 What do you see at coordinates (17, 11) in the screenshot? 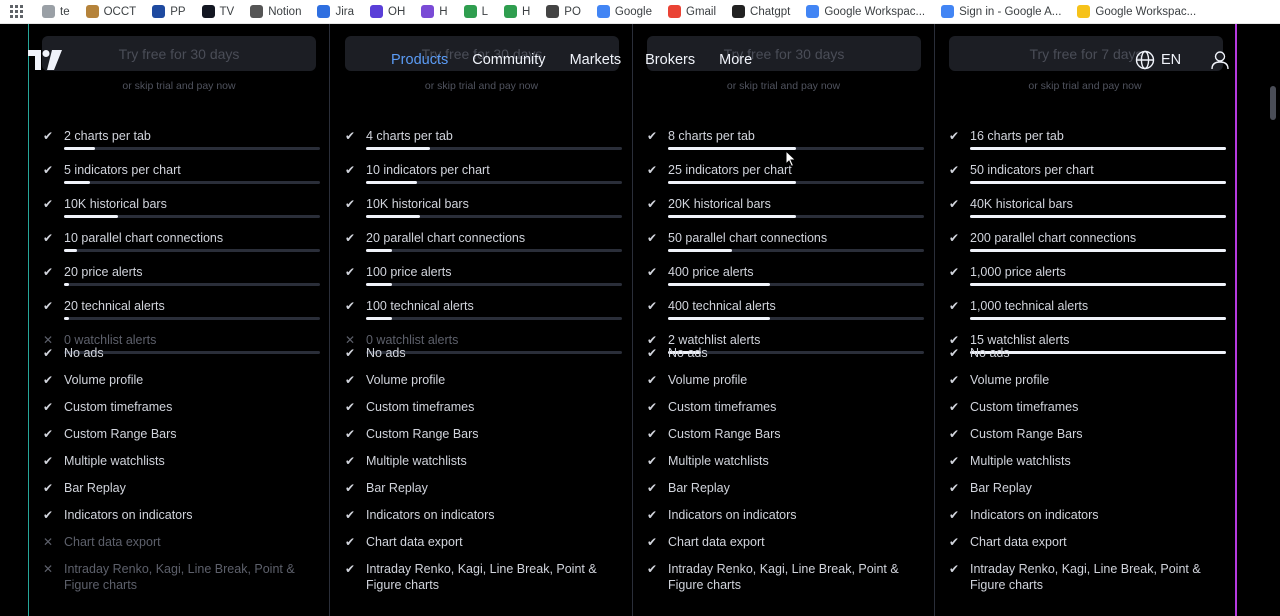
I see `apps-grid-icon` at bounding box center [17, 11].